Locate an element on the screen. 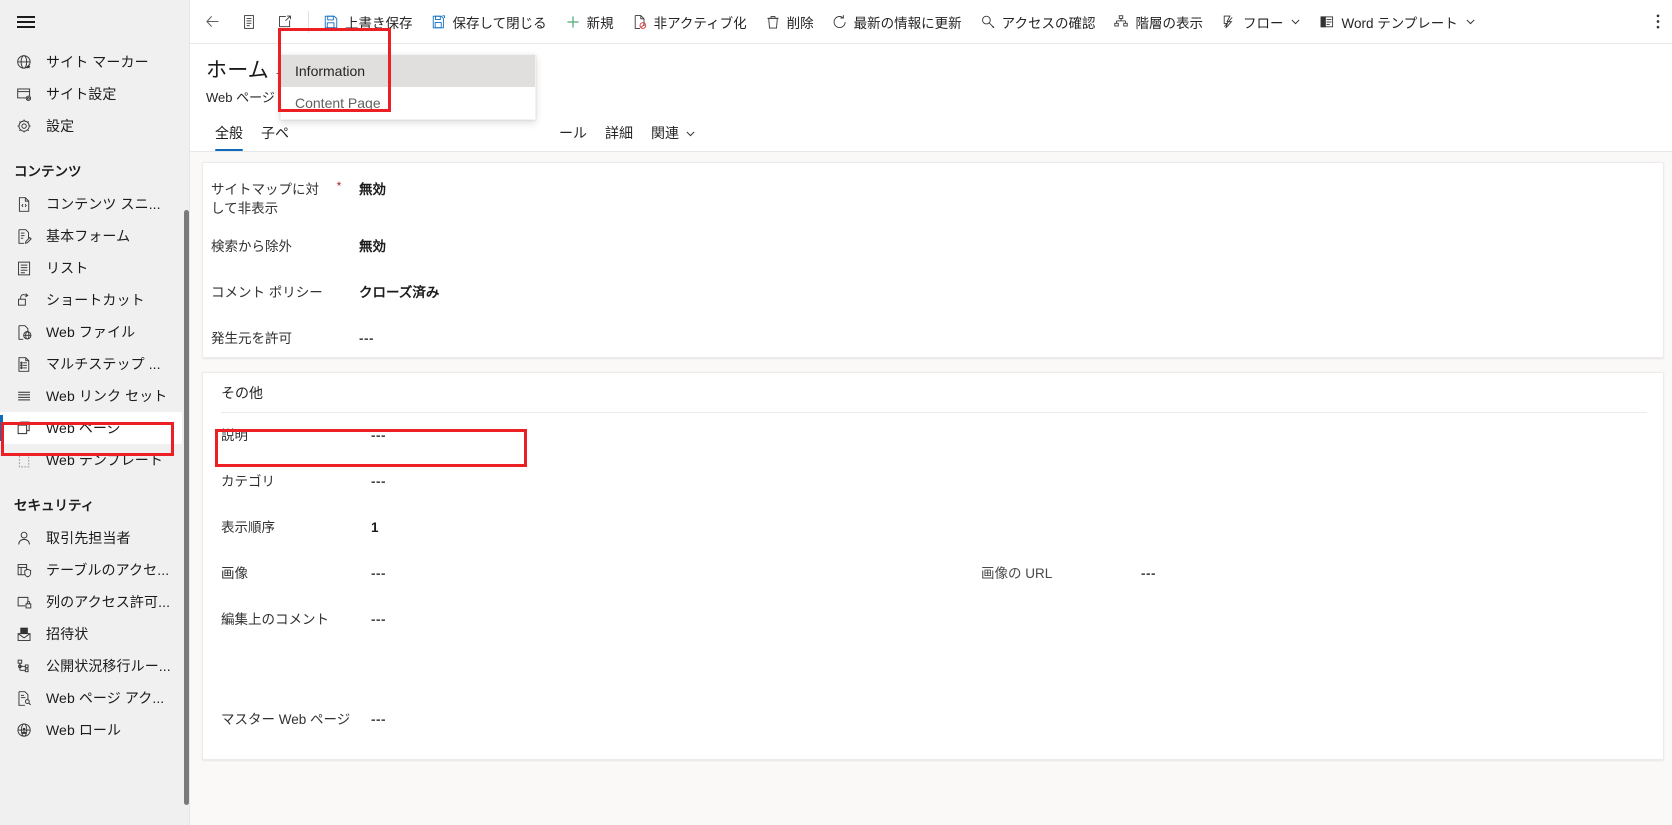 The image size is (1672, 825). field-exclude-from-search: 検索から除外 無効 is located at coordinates (933, 249).